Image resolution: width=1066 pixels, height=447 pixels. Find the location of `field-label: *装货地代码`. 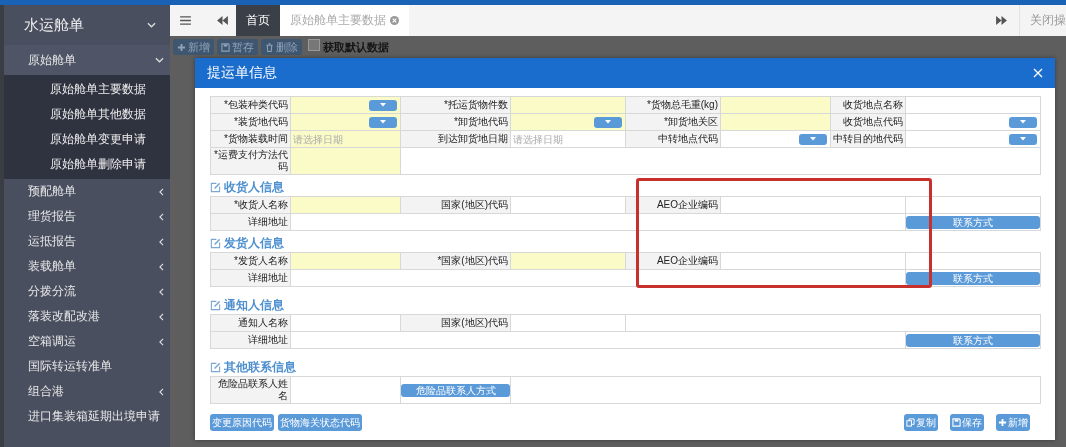

field-label: *装货地代码 is located at coordinates (251, 122).